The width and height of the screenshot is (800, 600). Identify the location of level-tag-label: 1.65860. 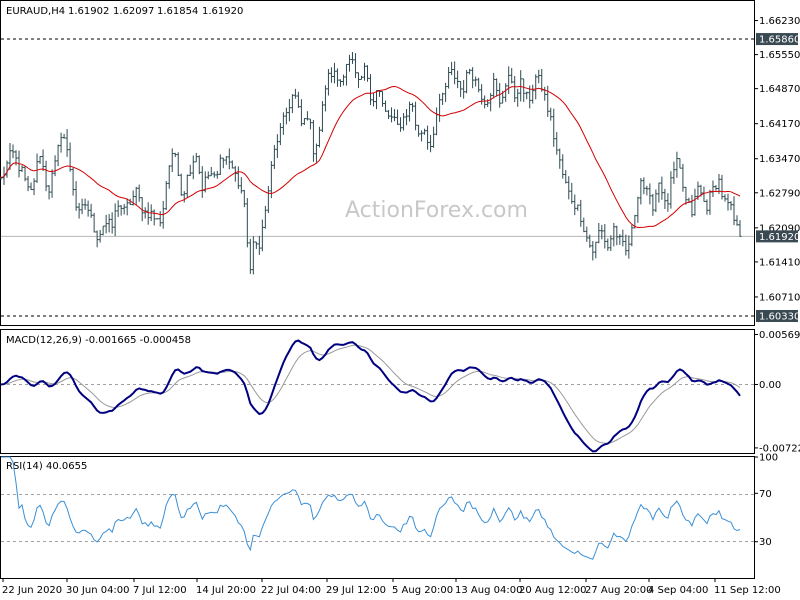
(779, 40).